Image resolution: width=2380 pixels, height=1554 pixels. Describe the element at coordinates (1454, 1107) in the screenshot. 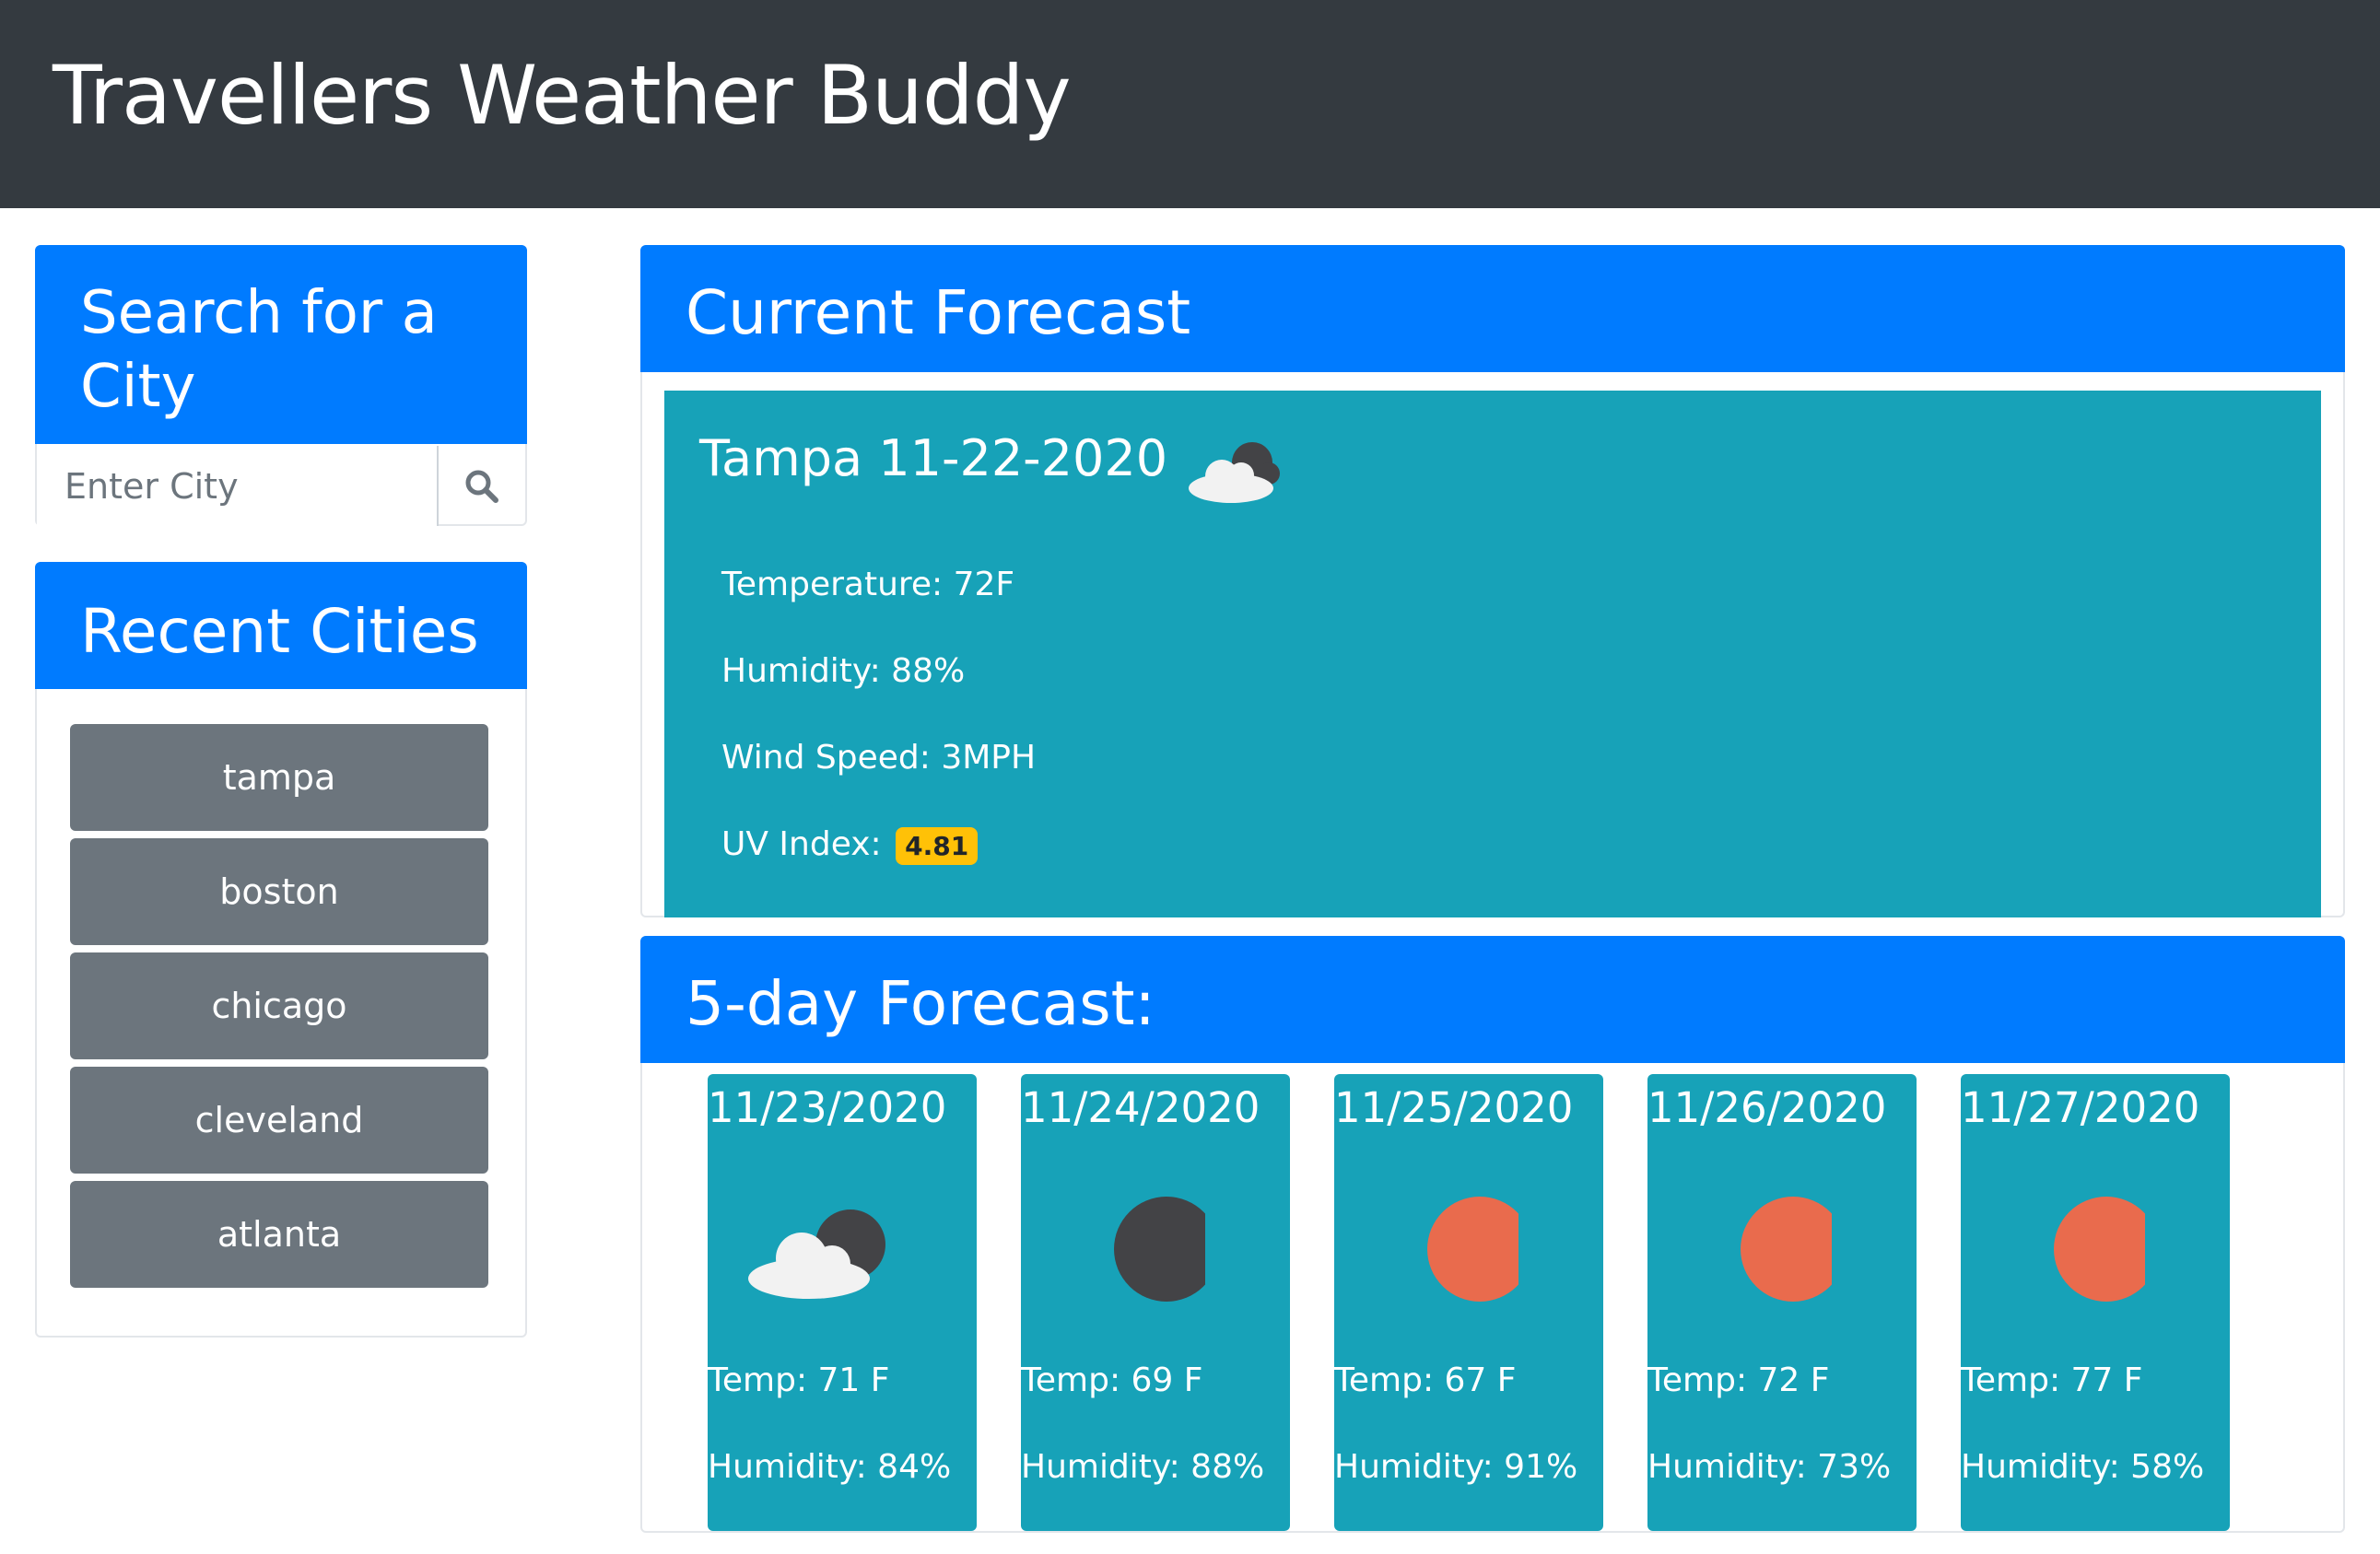

I see `forecast-date: 11/25/2020` at that location.